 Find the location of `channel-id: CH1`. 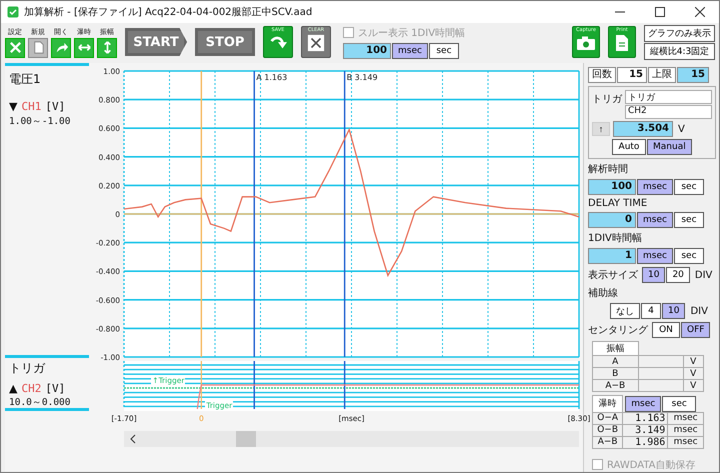

channel-id: CH1 is located at coordinates (31, 106).